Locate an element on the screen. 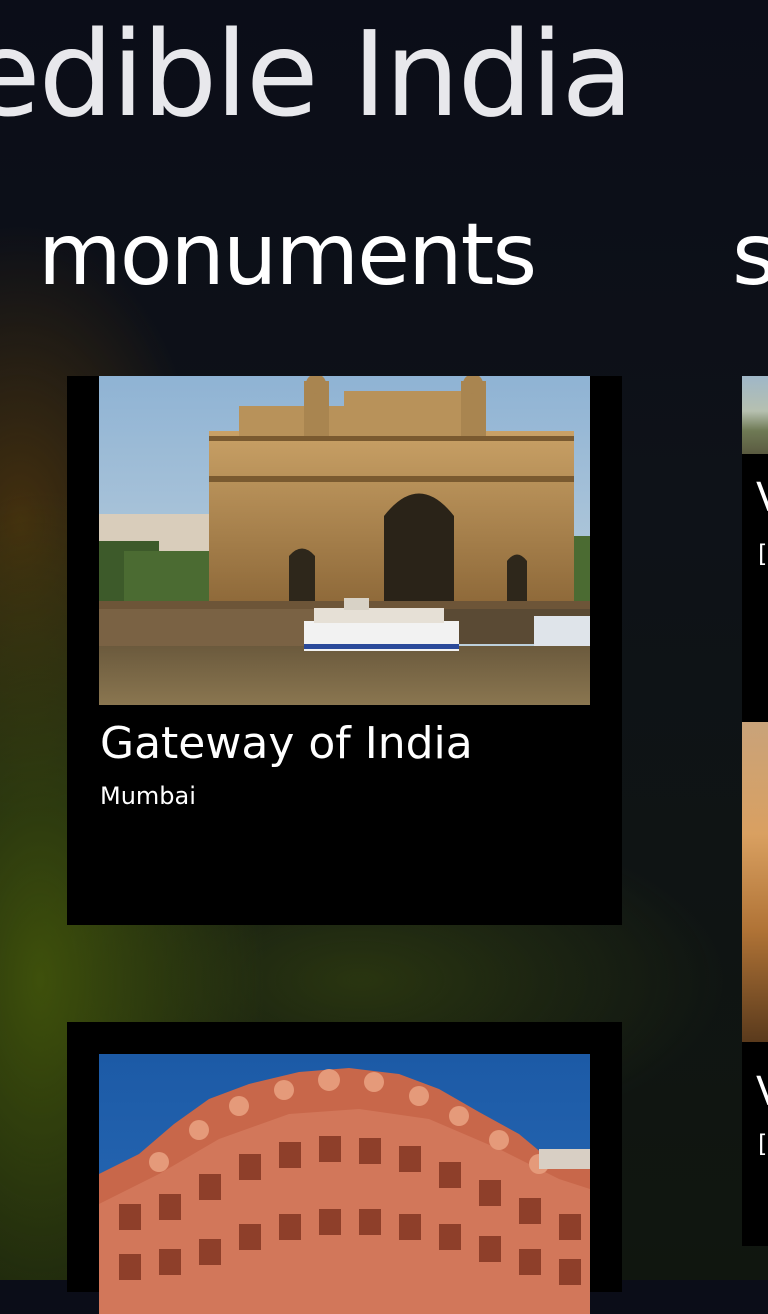 This screenshot has height=1314, width=768. next-section-title-2: V is located at coordinates (762, 1092).